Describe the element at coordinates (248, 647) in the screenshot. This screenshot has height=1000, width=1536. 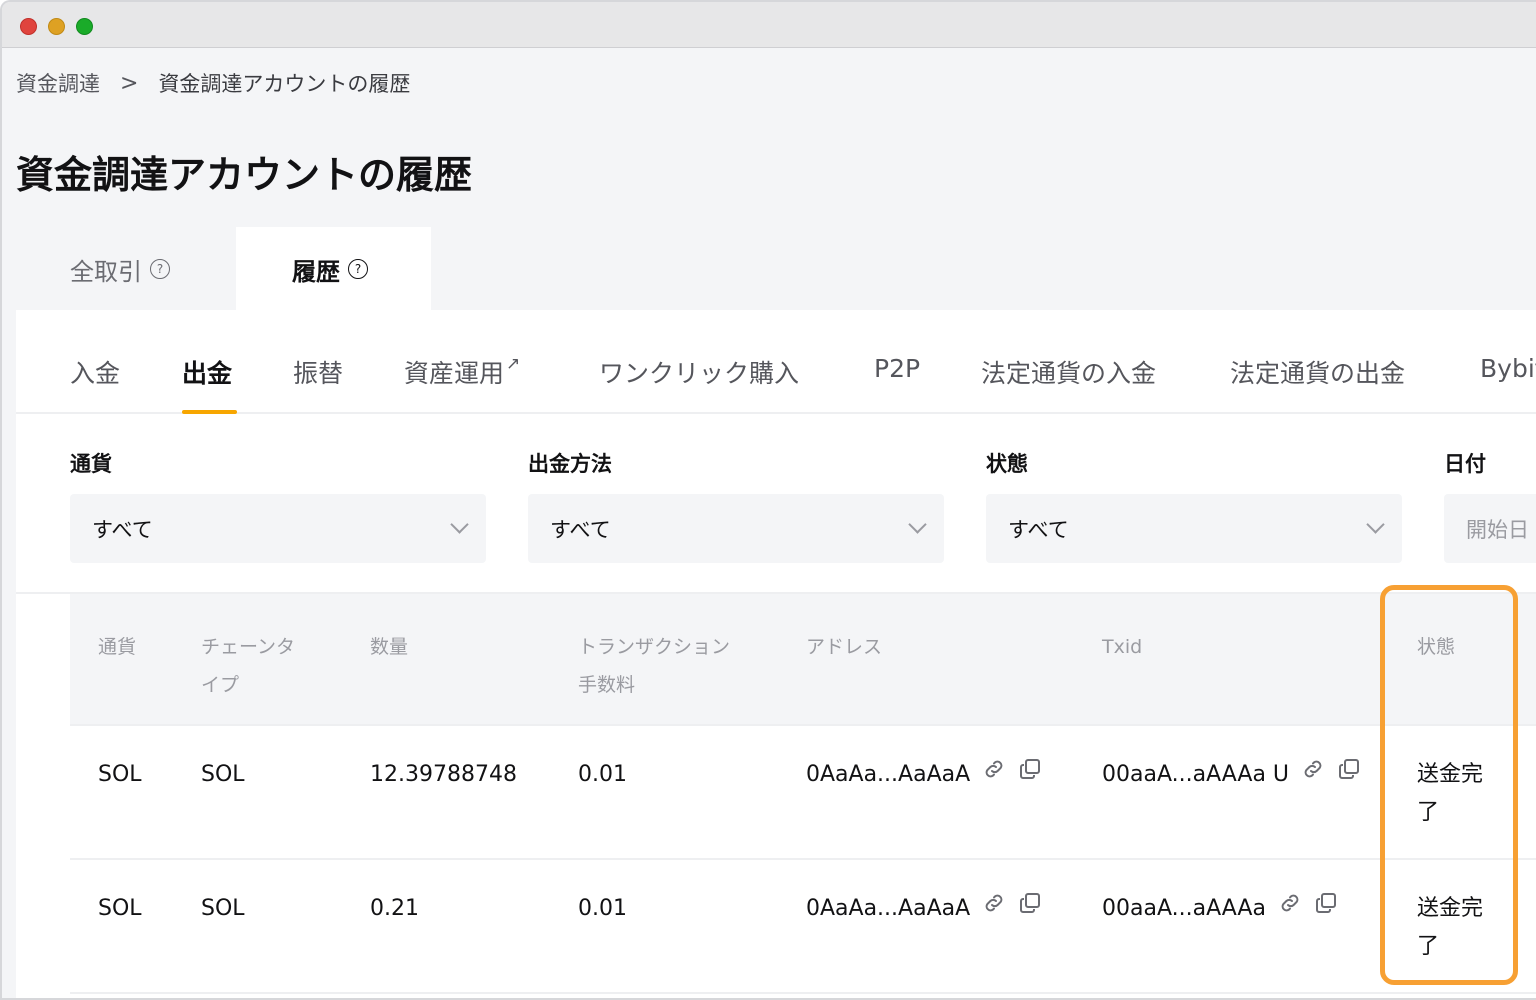
I see `header-line: チェーンタ` at that location.